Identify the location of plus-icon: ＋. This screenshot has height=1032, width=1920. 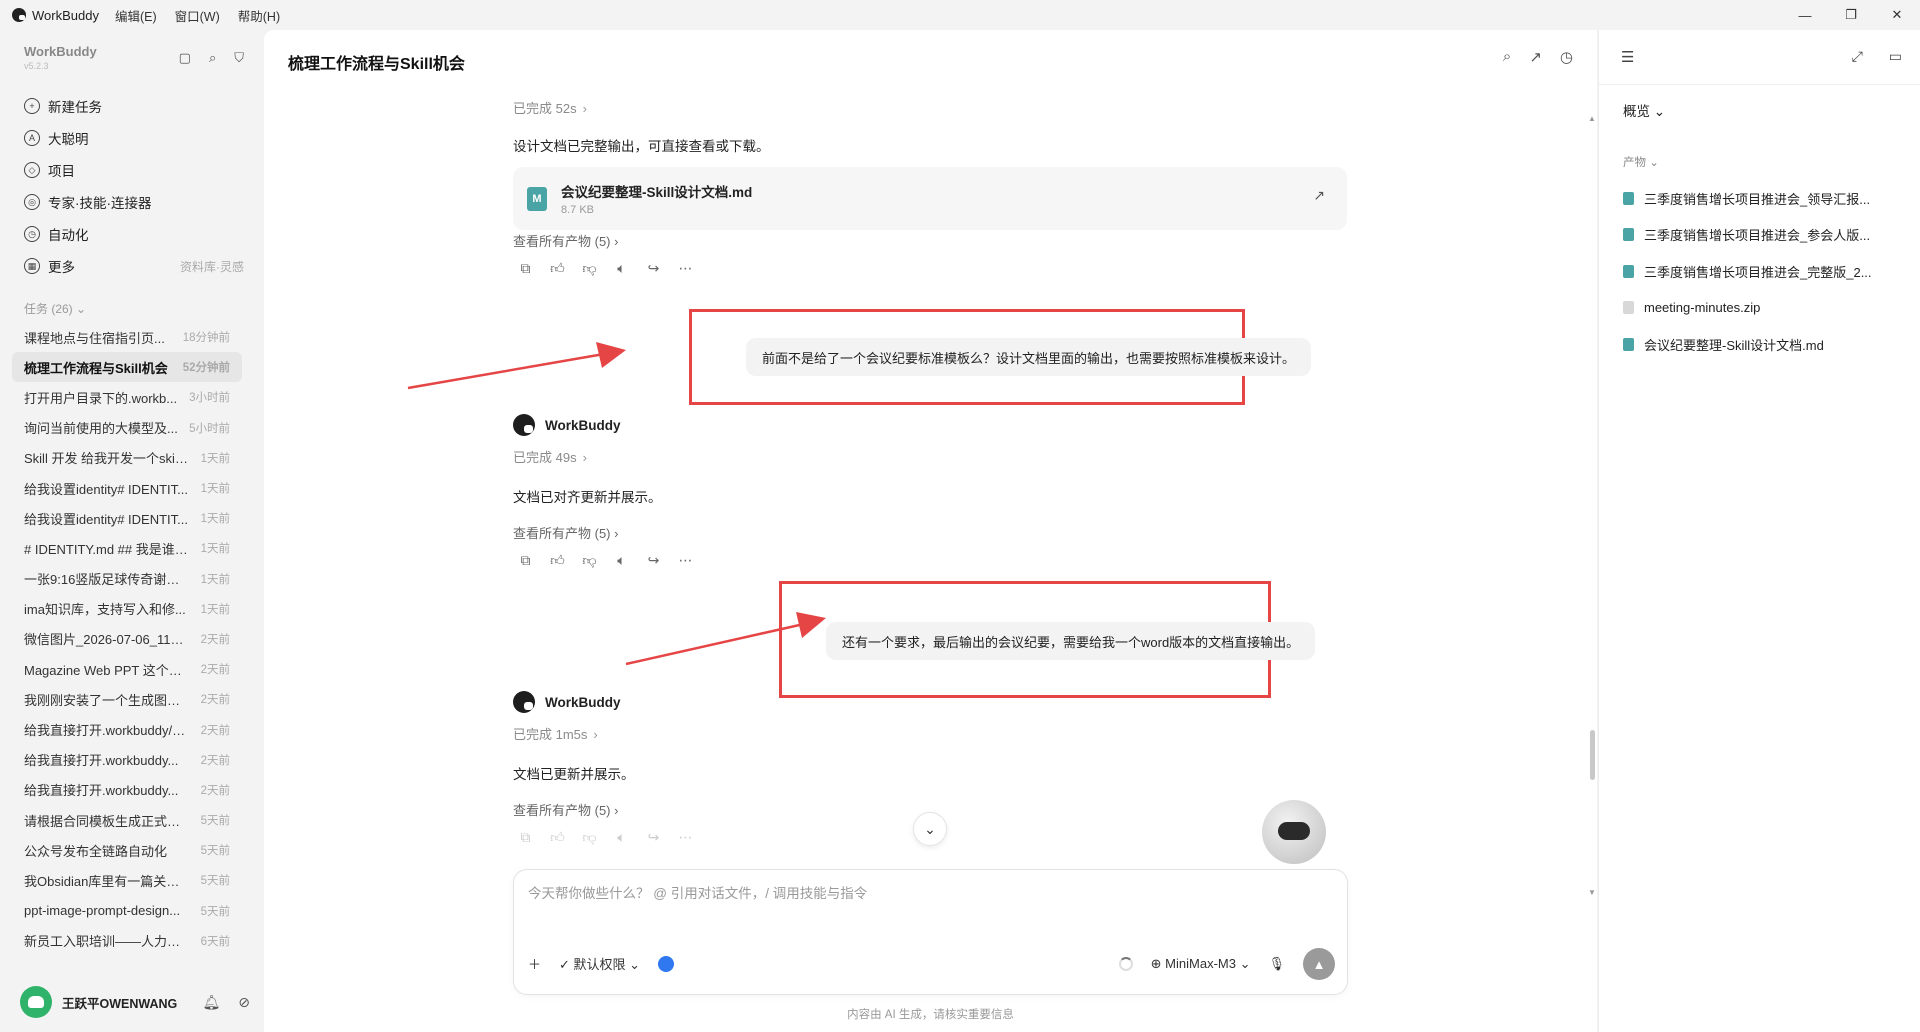
(534, 963).